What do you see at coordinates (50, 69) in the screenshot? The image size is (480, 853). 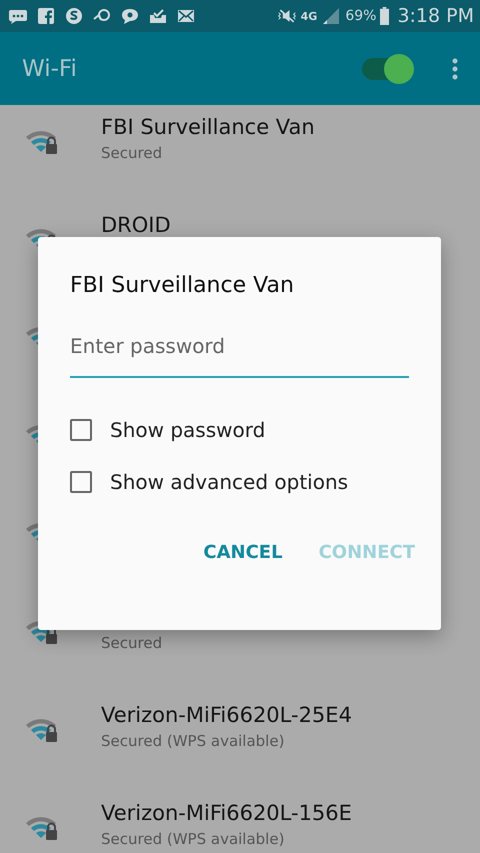 I see `screen-title: Wi-Fi` at bounding box center [50, 69].